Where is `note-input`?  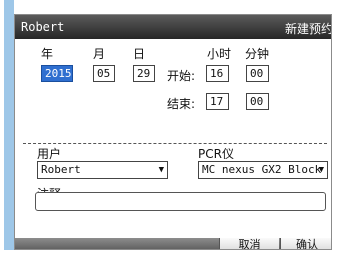 note-input is located at coordinates (180, 201).